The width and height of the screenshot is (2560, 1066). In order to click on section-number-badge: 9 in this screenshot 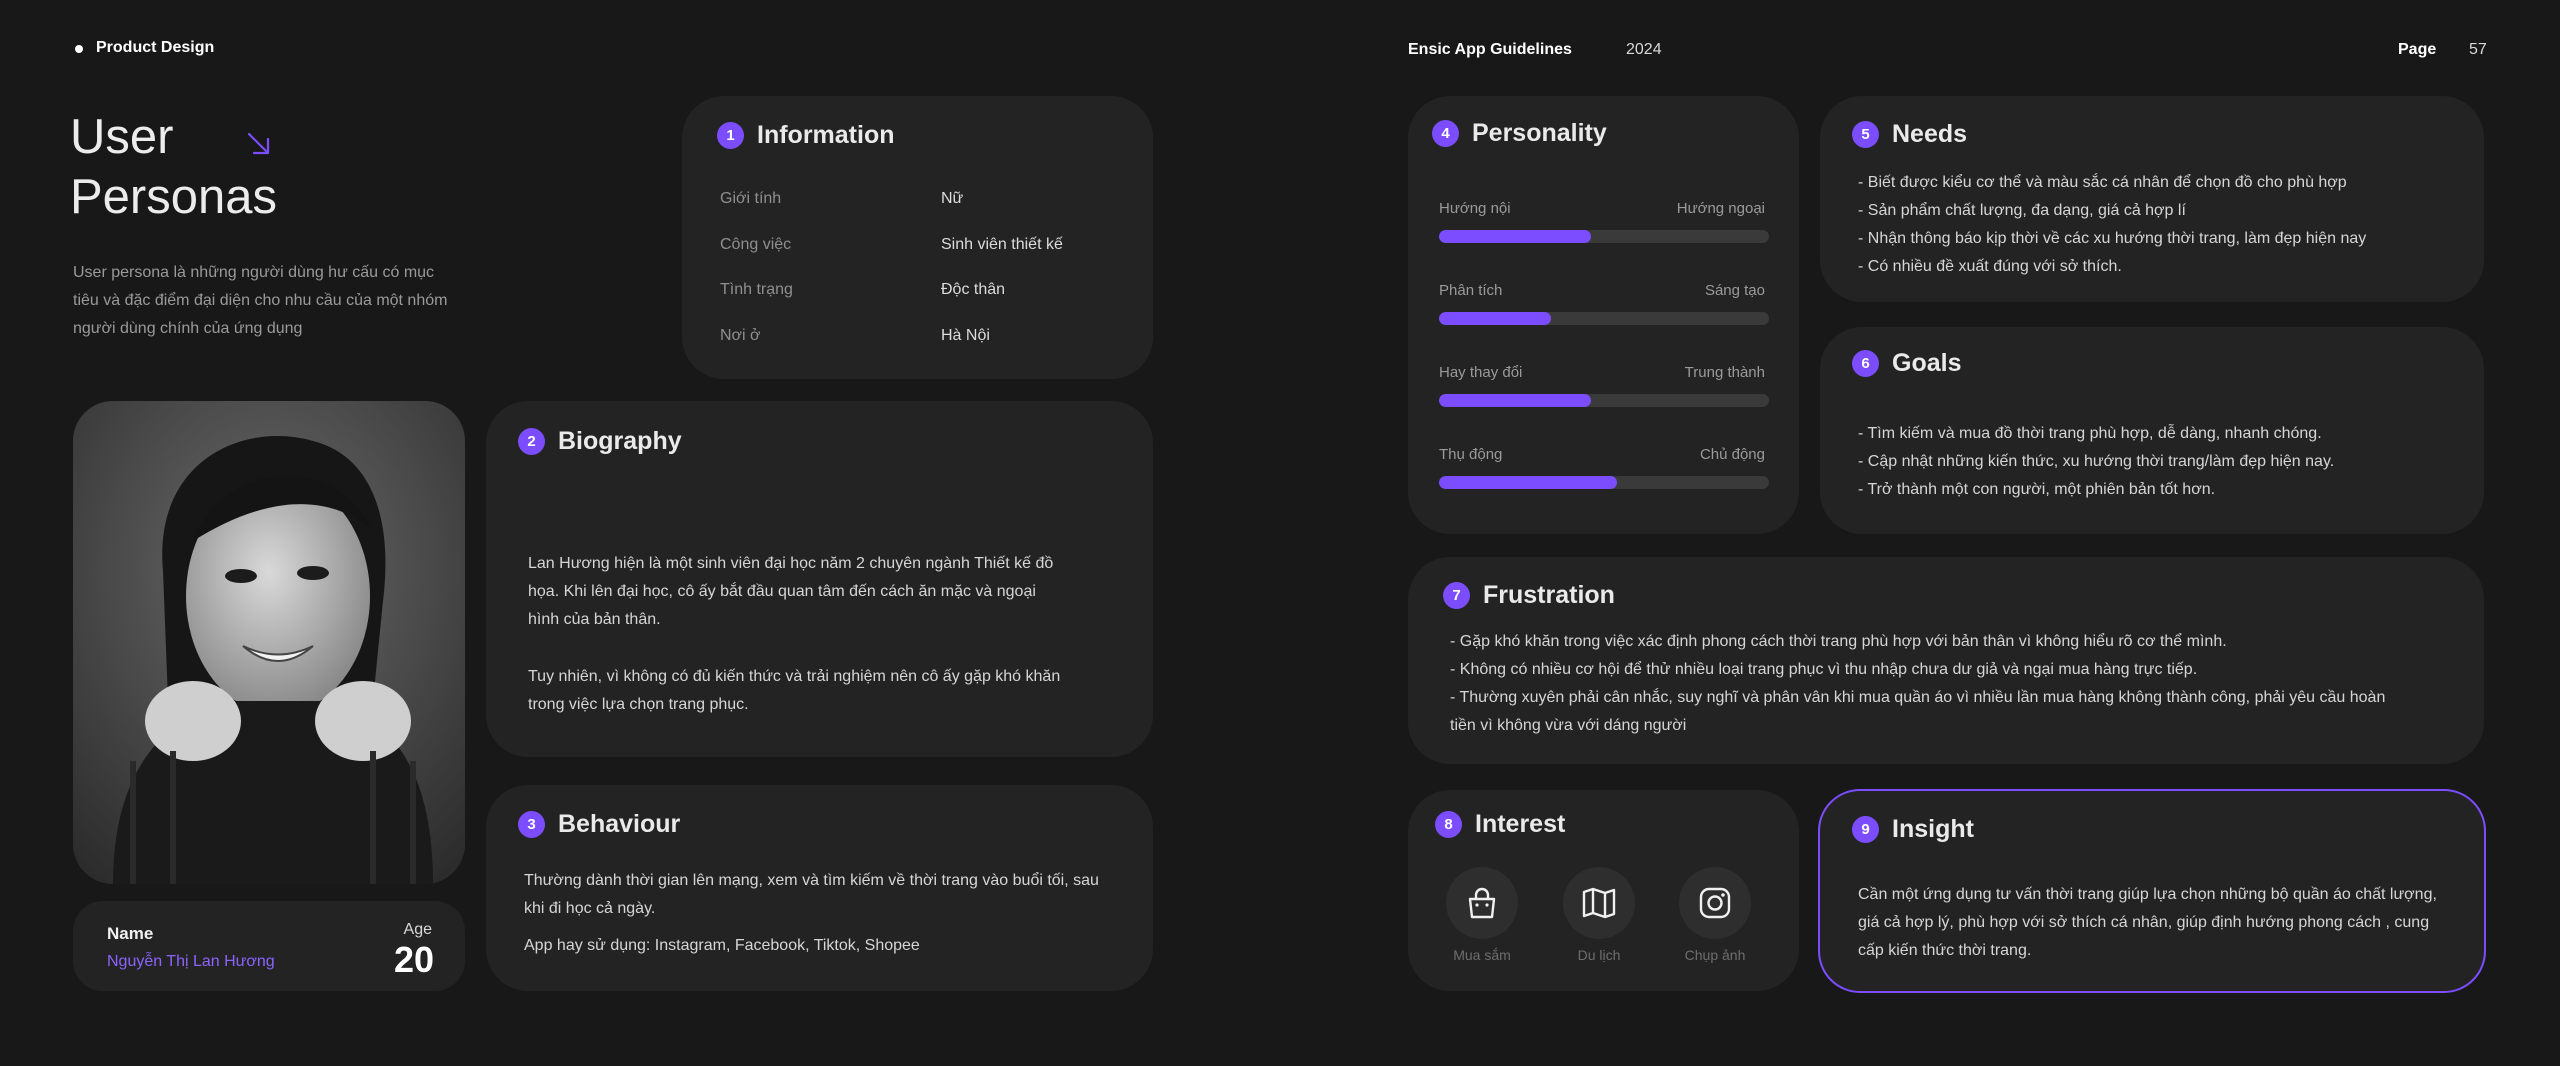, I will do `click(1865, 829)`.